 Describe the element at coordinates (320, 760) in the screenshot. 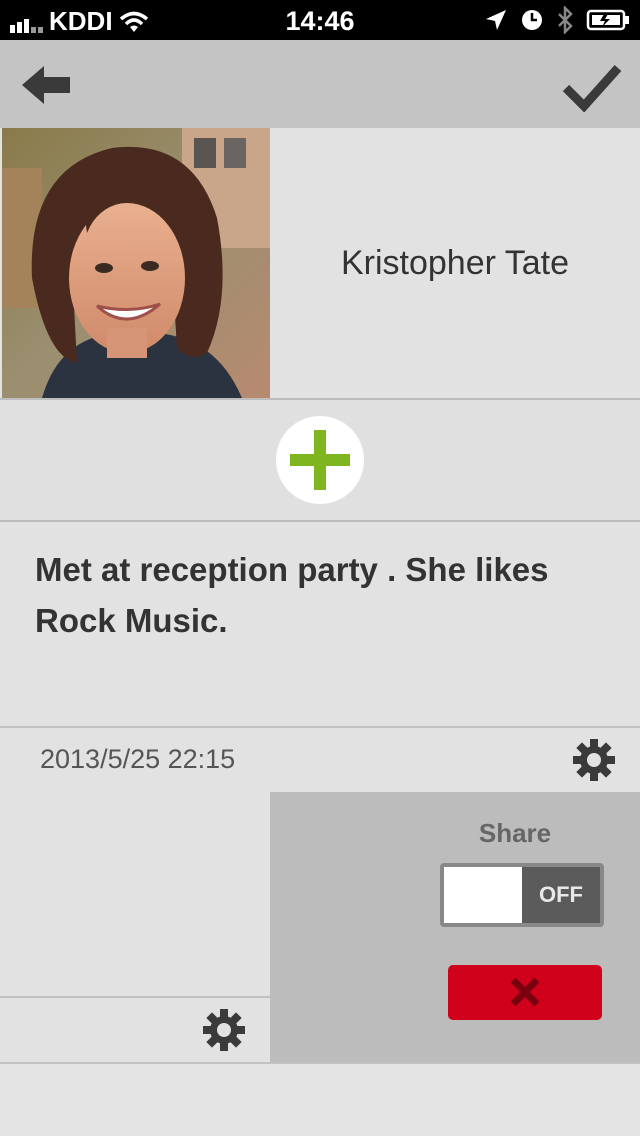

I see `date-row: 2013/5/25 22:15` at that location.